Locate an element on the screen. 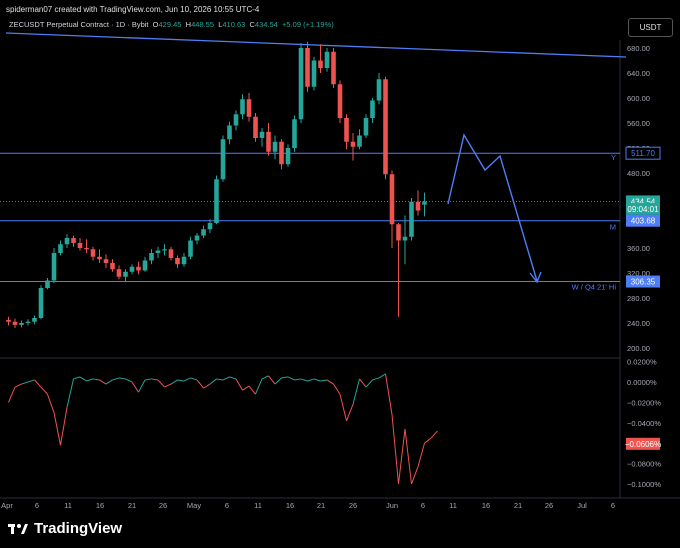  funding-tick-label: 0.0200% is located at coordinates (642, 362).